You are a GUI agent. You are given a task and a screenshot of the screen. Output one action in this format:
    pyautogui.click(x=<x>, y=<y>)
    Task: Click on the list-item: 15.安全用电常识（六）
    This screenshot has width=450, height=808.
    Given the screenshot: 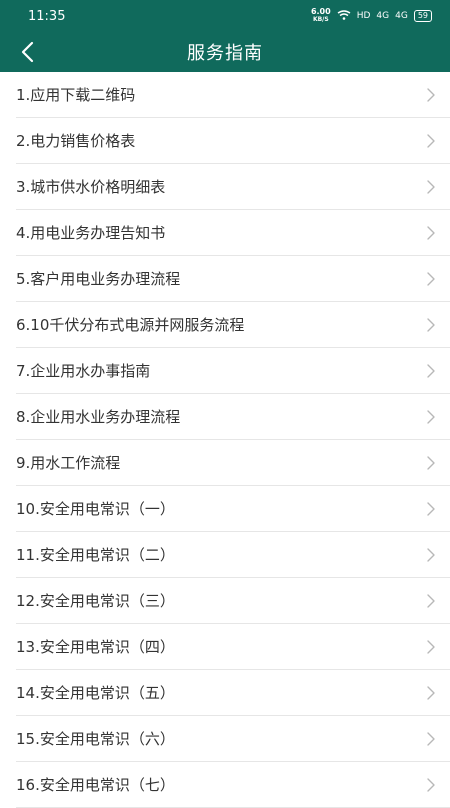 What is the action you would take?
    pyautogui.click(x=233, y=739)
    